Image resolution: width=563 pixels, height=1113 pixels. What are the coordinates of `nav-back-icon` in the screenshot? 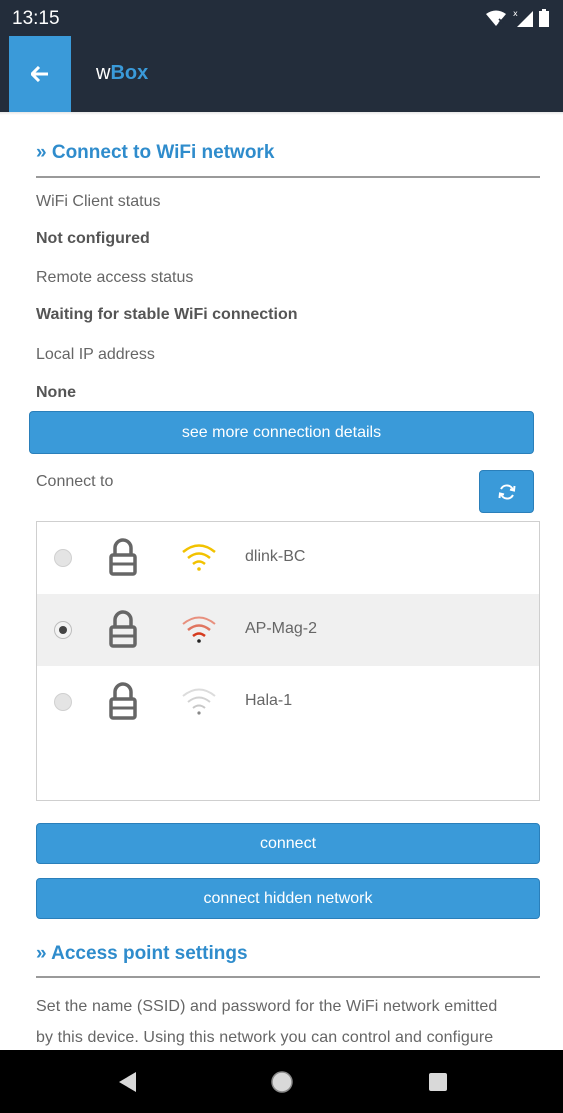 It's located at (128, 1082).